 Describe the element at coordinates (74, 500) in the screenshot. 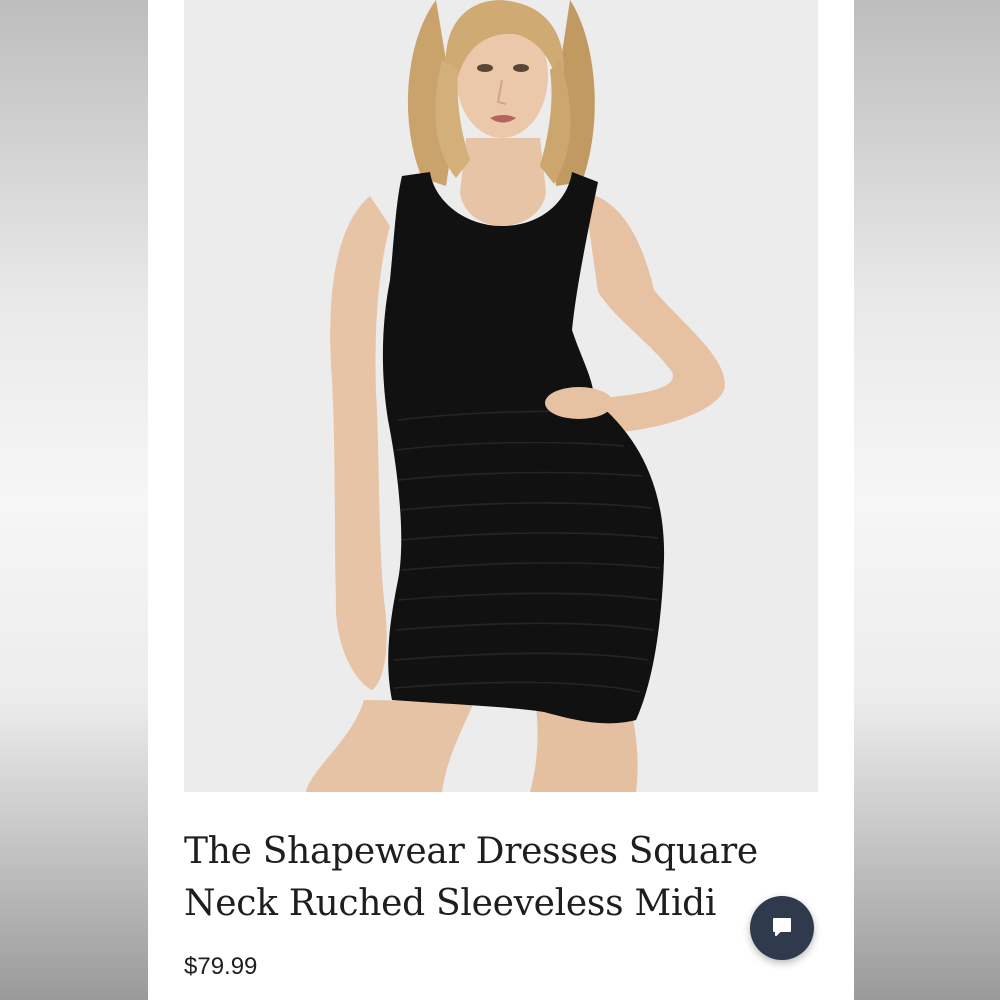

I see `blurred-background-left` at that location.